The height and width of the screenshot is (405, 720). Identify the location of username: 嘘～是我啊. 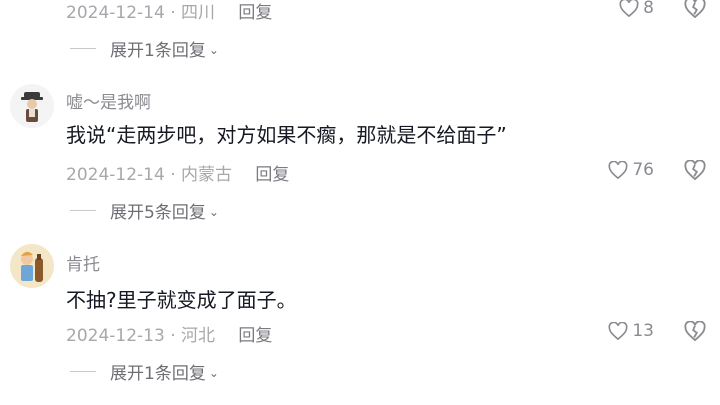
(108, 100).